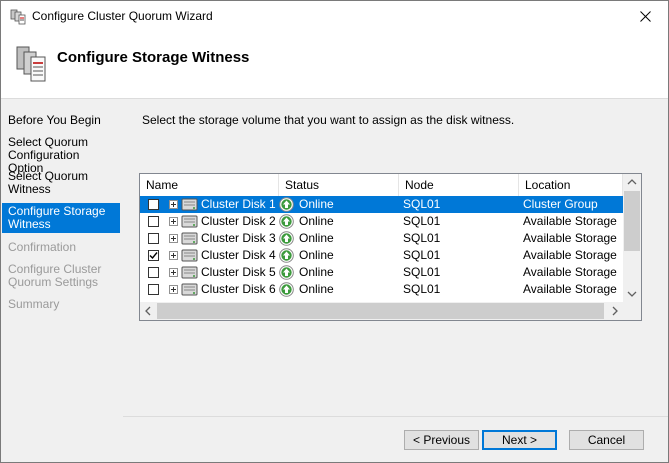 The width and height of the screenshot is (669, 463). Describe the element at coordinates (61, 304) in the screenshot. I see `nav-step-summary: Summary` at that location.